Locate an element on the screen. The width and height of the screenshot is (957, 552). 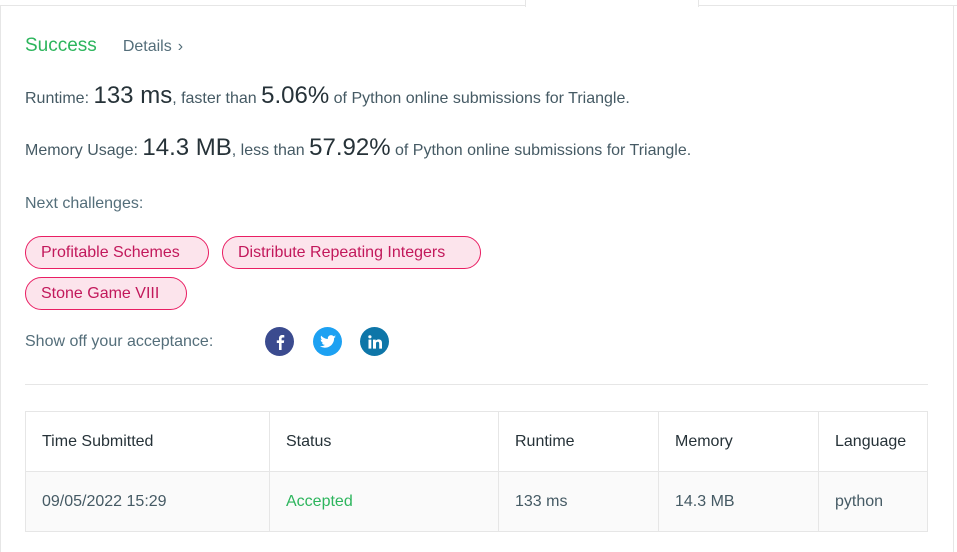
cell-runtime: 133 ms is located at coordinates (578, 501).